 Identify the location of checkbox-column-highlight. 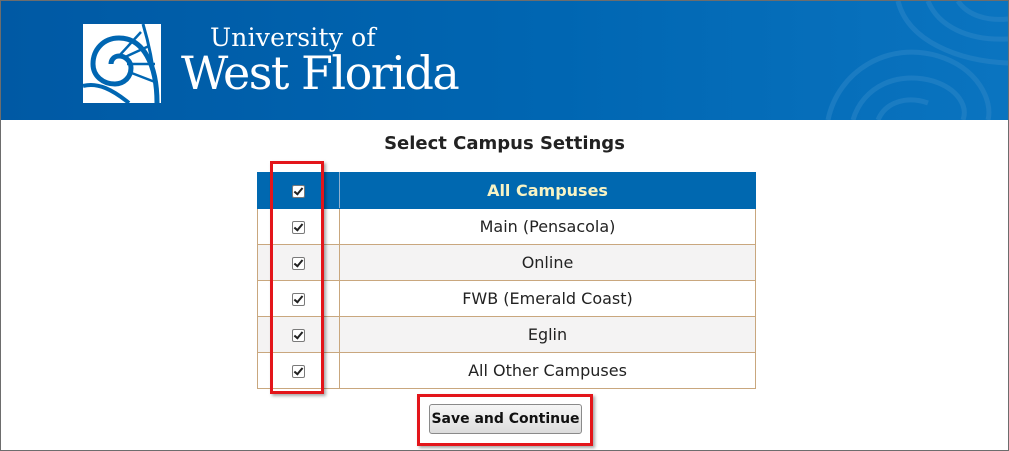
(297, 277).